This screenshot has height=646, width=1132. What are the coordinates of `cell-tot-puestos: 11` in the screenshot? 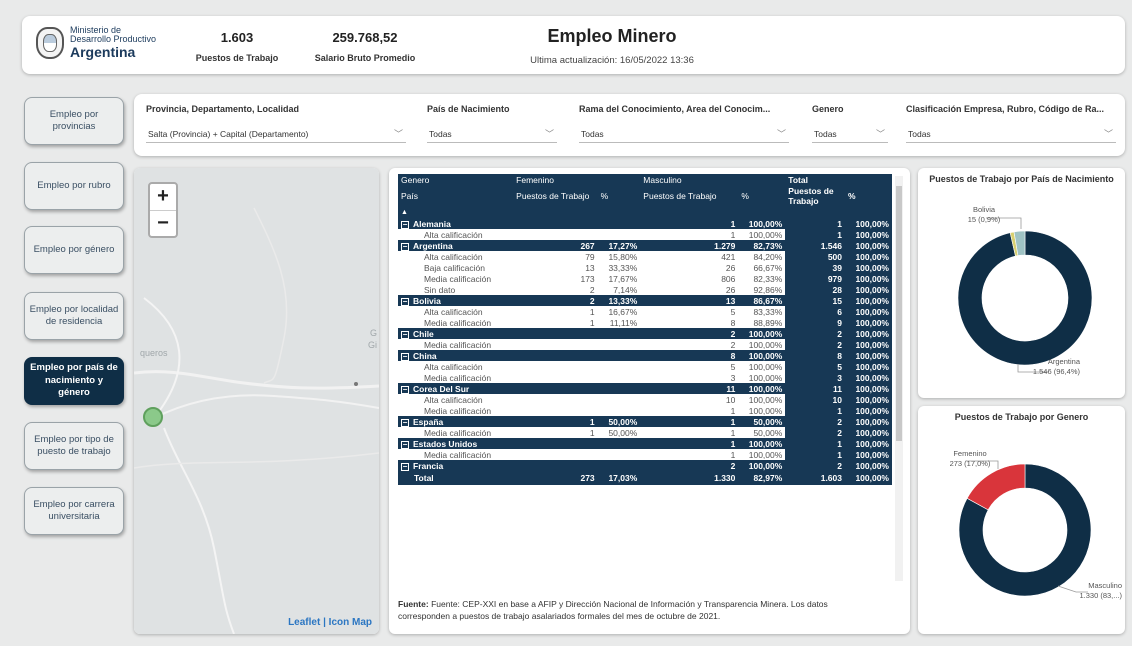 It's located at (815, 389).